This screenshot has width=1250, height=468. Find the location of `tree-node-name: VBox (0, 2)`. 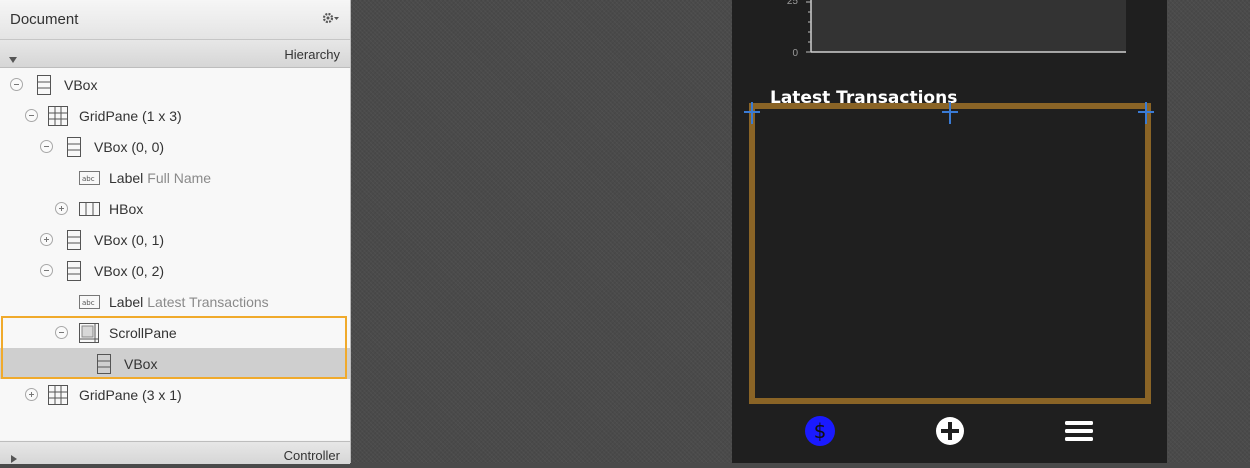

tree-node-name: VBox (0, 2) is located at coordinates (129, 271).